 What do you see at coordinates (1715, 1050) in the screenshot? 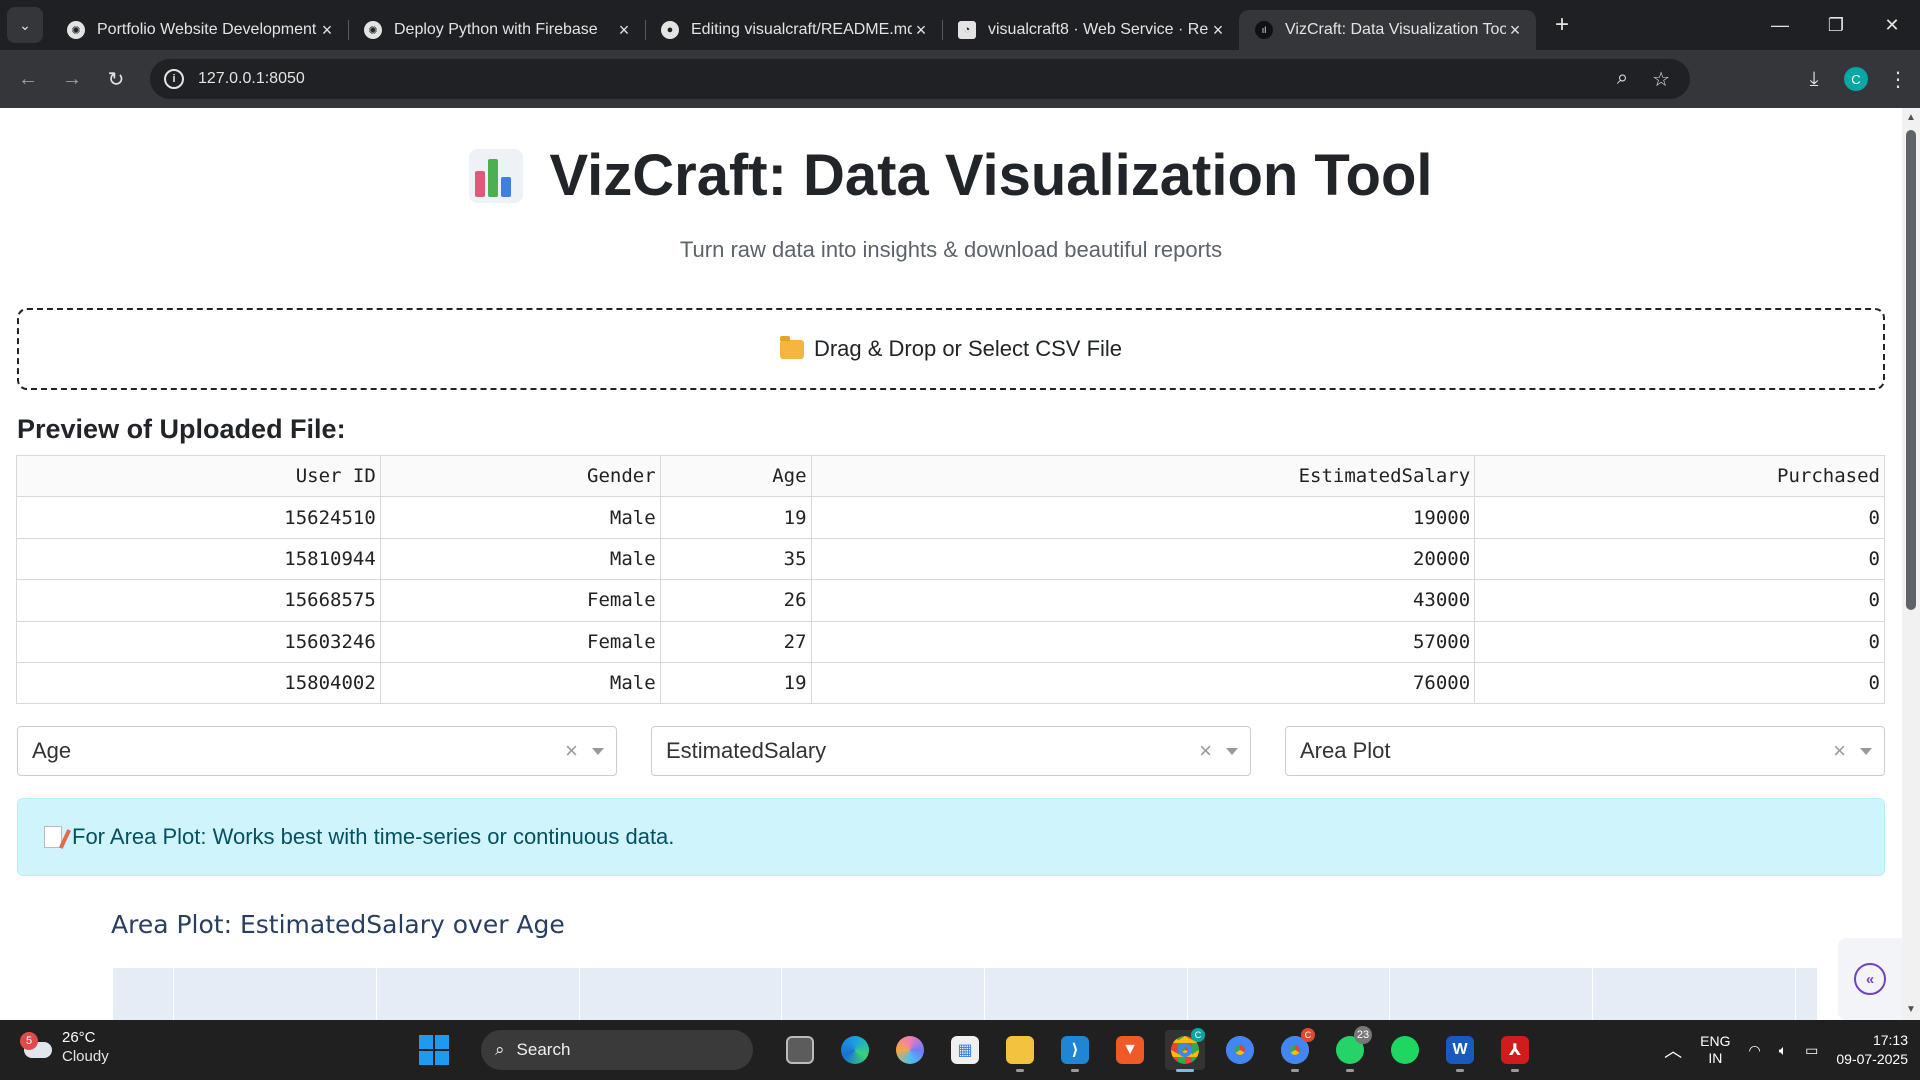
I see `language-indicator: ENG IN` at bounding box center [1715, 1050].